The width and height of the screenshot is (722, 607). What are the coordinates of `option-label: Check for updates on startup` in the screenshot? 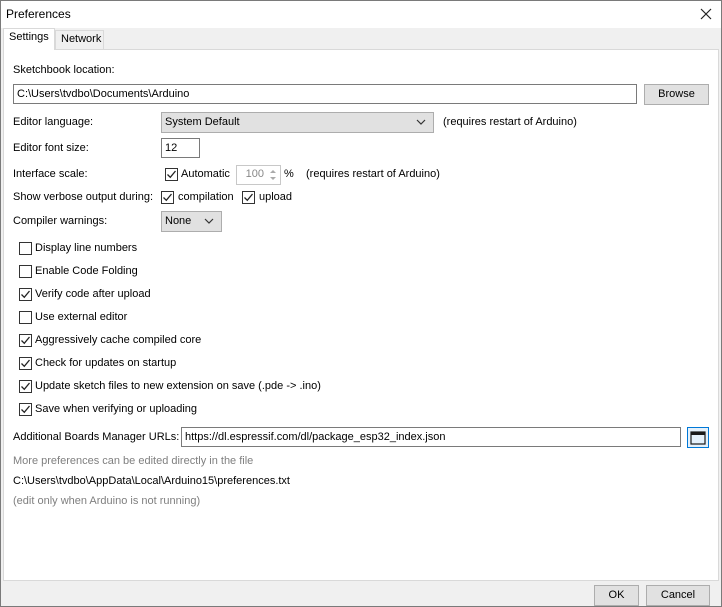 It's located at (106, 363).